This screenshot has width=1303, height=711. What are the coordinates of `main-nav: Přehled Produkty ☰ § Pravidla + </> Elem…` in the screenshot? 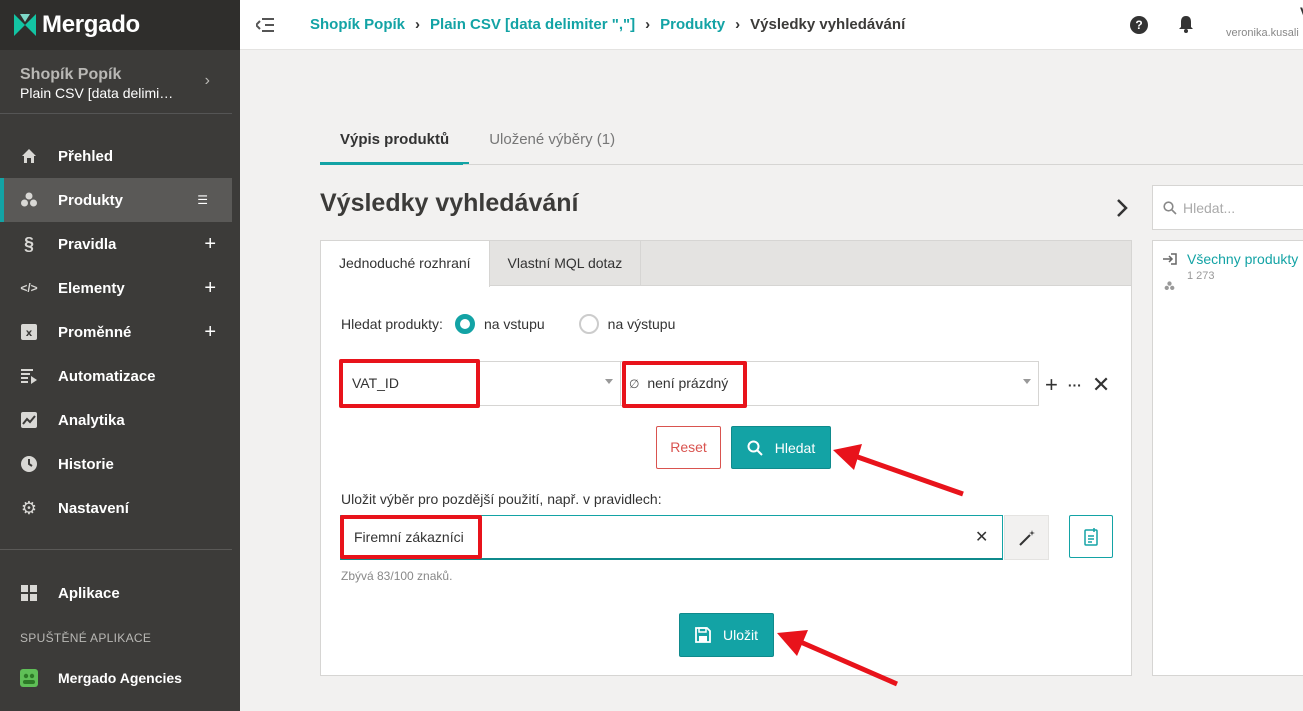 It's located at (120, 332).